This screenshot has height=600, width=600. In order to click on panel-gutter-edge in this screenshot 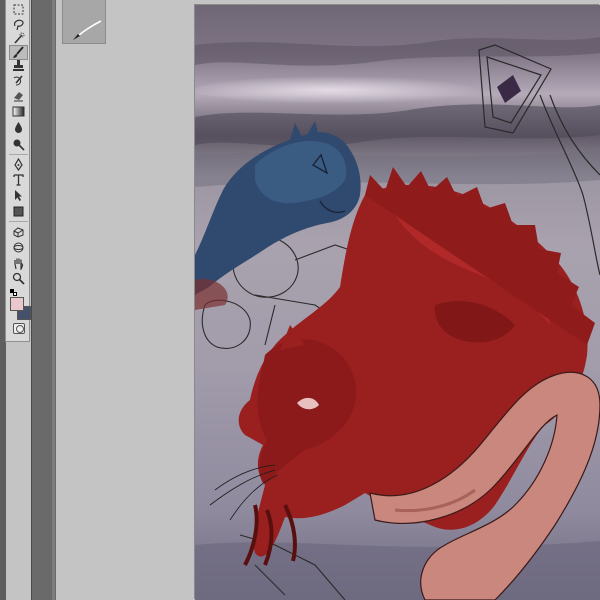, I will do `click(53, 300)`.